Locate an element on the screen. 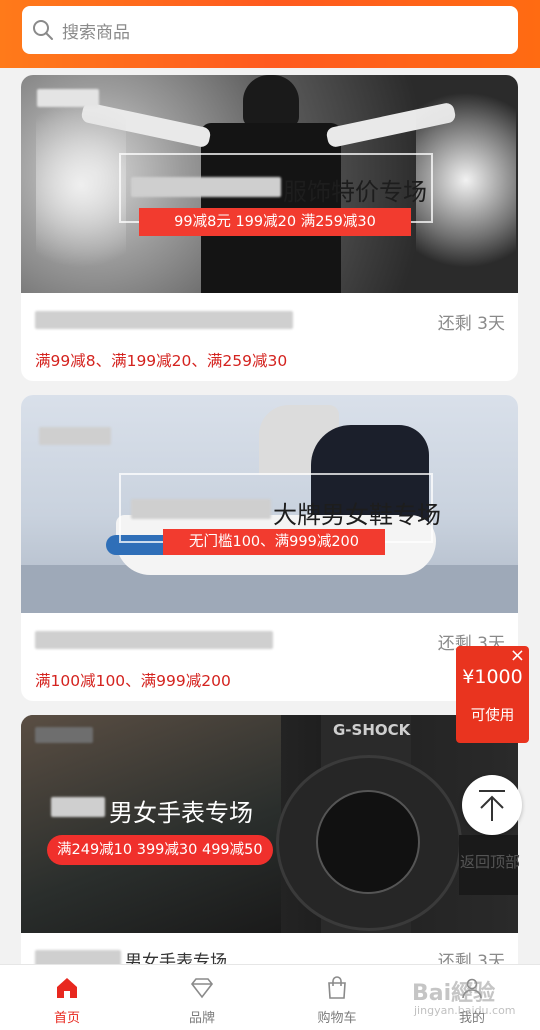 This screenshot has width=540, height=1030. tab-cart: 购物车 is located at coordinates (337, 997).